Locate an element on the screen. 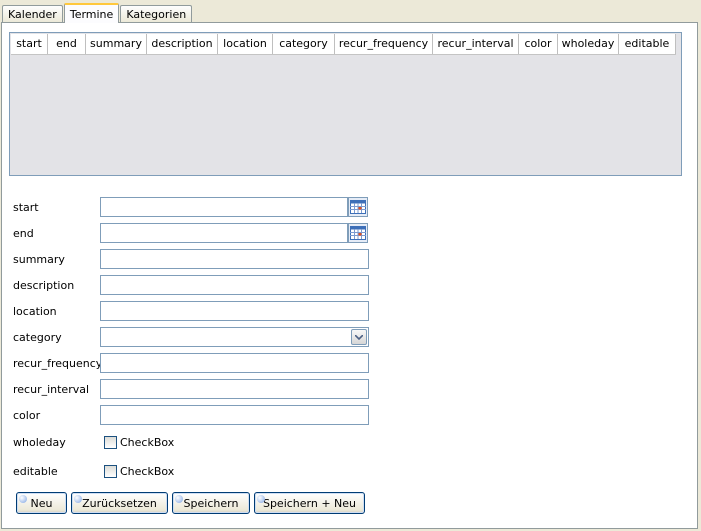  tab-bar: Kalender Termine Kategorien is located at coordinates (97, 13).